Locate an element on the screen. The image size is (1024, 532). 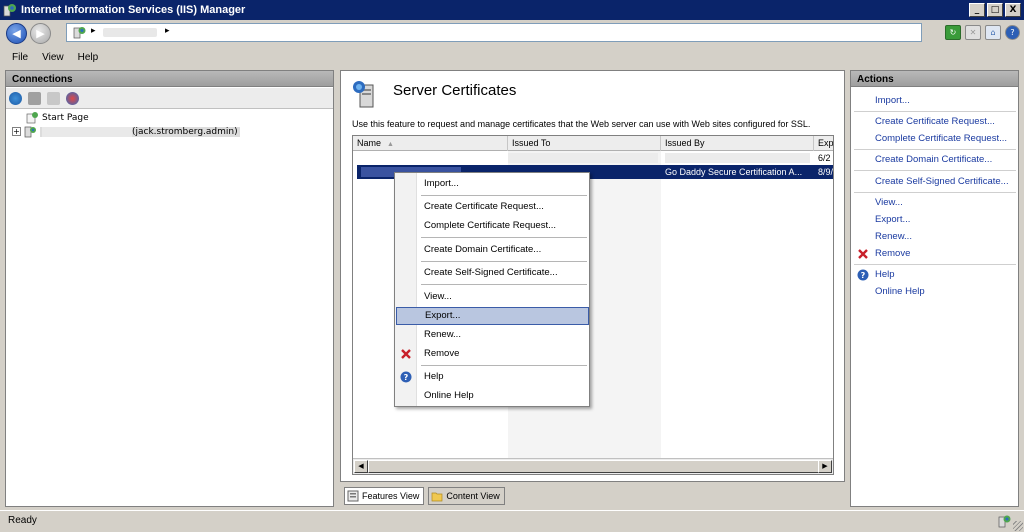
remove-x-icon is located at coordinates (863, 254).